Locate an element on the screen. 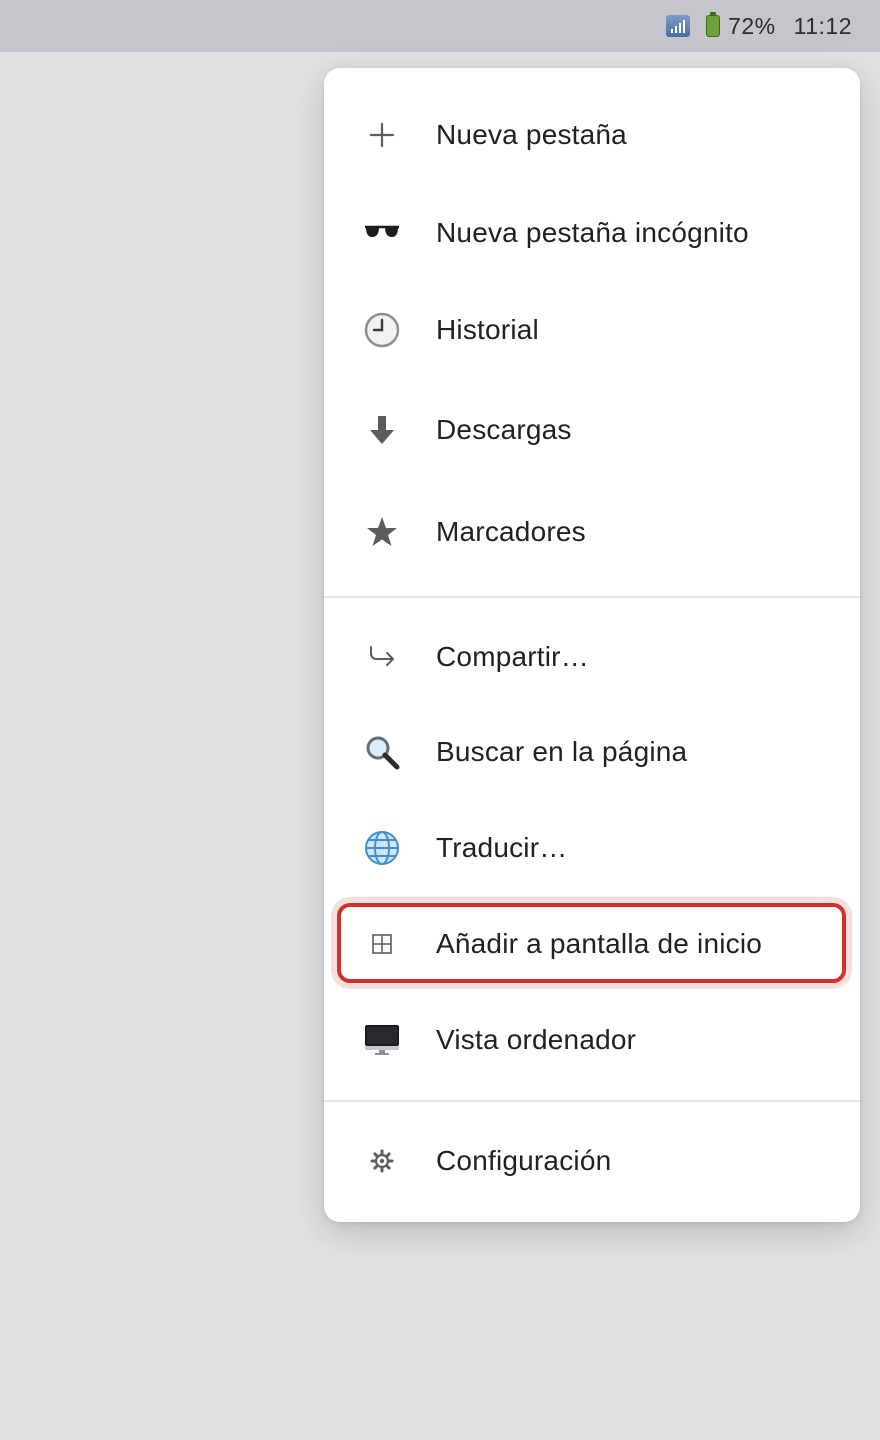 Image resolution: width=880 pixels, height=1440 pixels. menu-item-label: Nueva pestaña incógnito is located at coordinates (592, 232).